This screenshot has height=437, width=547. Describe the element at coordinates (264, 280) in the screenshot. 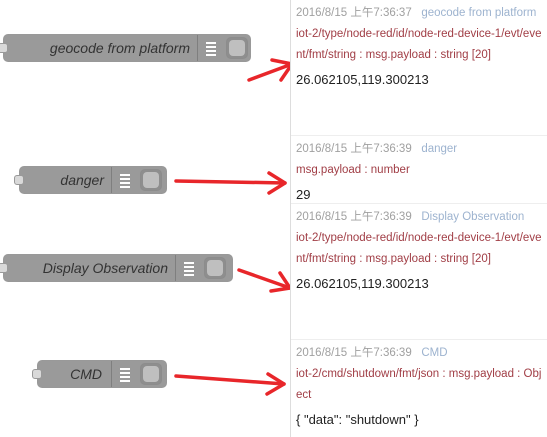

I see `arrow-display-observation` at that location.